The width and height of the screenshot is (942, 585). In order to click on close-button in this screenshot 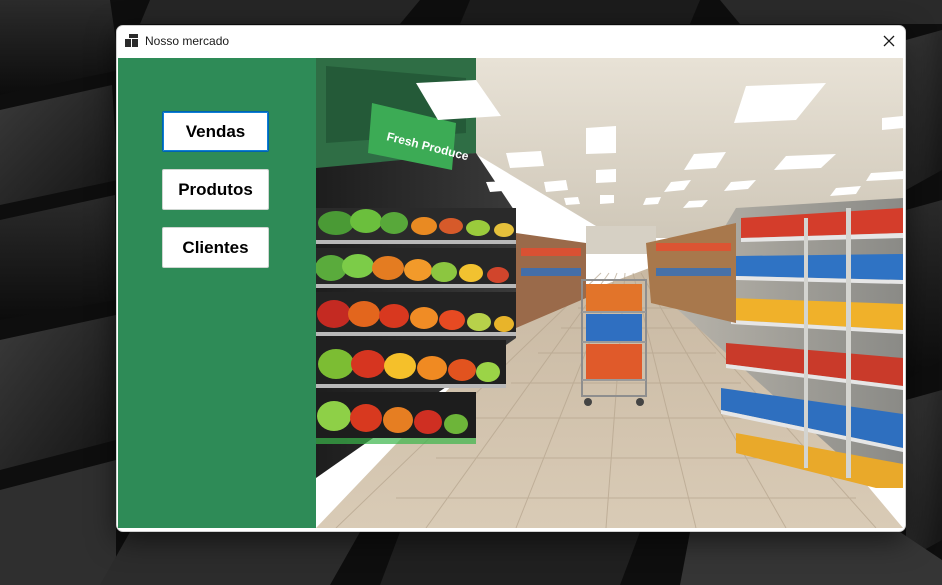, I will do `click(889, 41)`.